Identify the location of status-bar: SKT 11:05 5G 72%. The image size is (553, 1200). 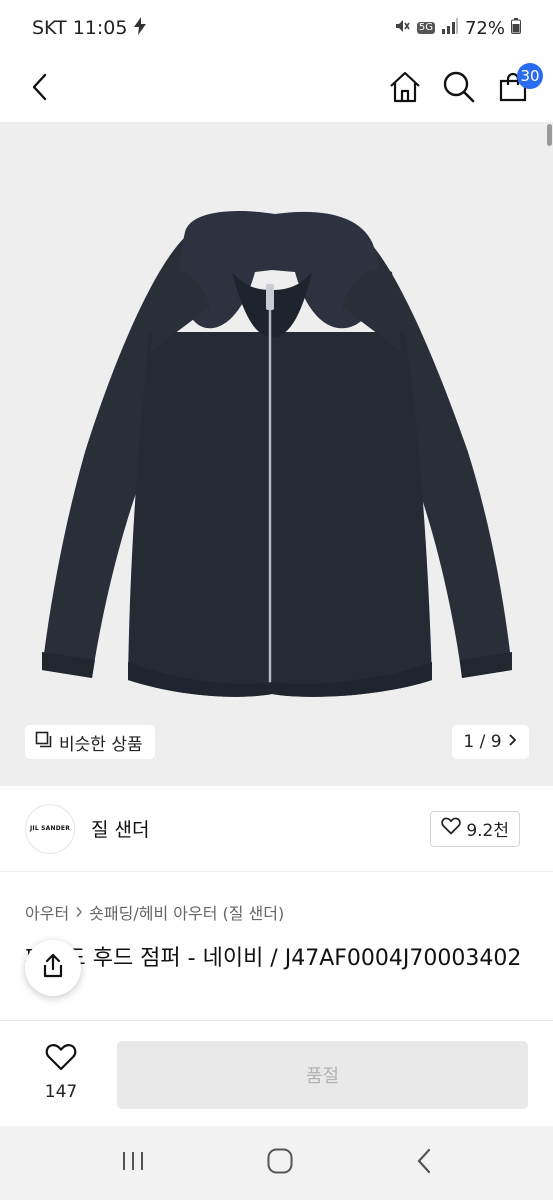
(276, 28).